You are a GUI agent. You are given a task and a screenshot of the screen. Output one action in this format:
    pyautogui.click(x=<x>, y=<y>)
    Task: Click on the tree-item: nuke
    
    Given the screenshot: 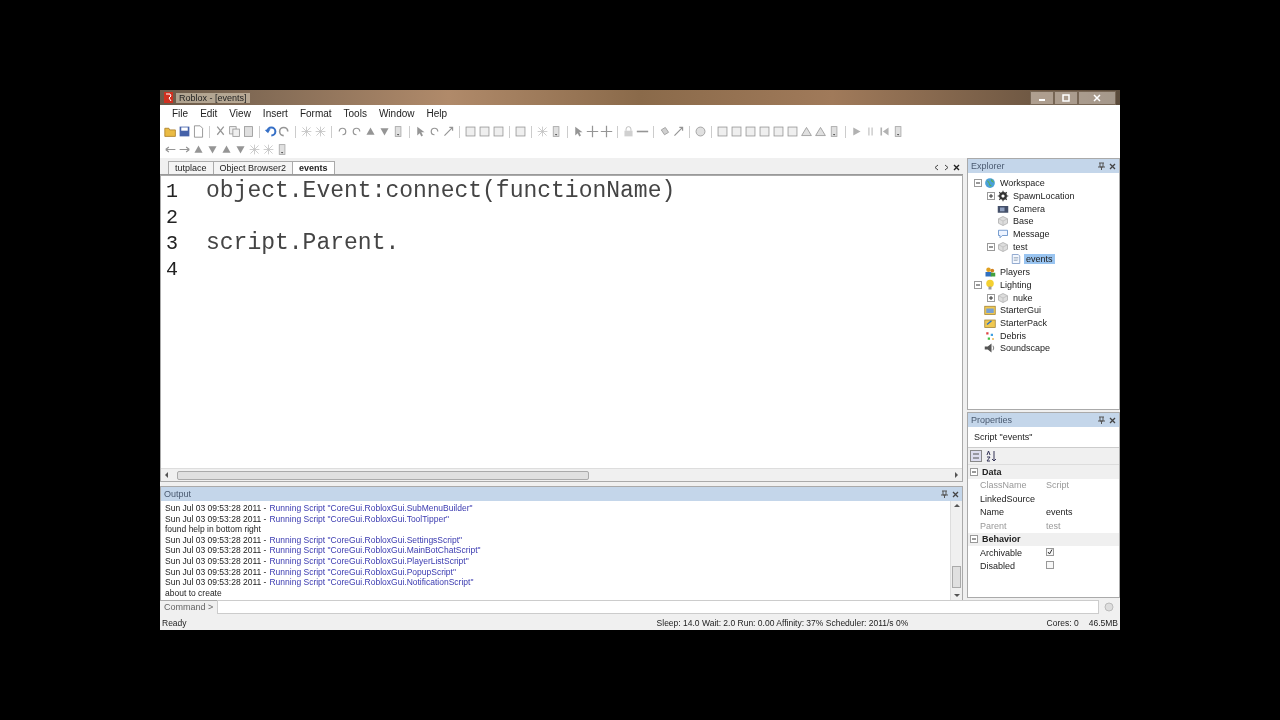 What is the action you would take?
    pyautogui.click(x=1023, y=297)
    